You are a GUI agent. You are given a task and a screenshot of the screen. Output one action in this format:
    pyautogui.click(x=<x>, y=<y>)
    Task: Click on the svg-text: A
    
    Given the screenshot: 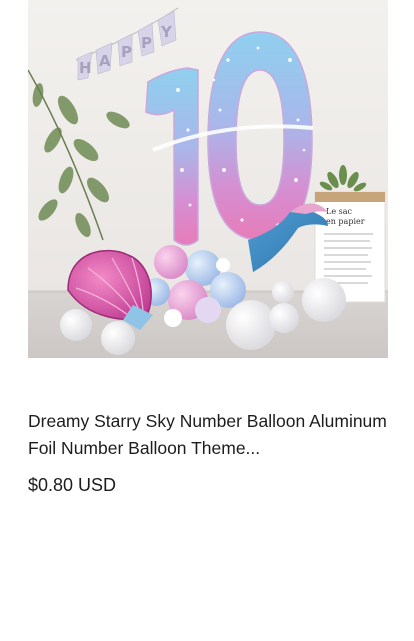 What is the action you would take?
    pyautogui.click(x=105, y=61)
    